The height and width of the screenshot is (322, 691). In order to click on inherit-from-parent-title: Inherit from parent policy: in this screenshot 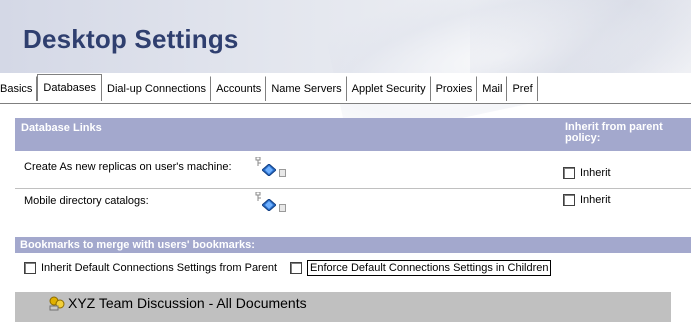, I will do `click(614, 132)`.